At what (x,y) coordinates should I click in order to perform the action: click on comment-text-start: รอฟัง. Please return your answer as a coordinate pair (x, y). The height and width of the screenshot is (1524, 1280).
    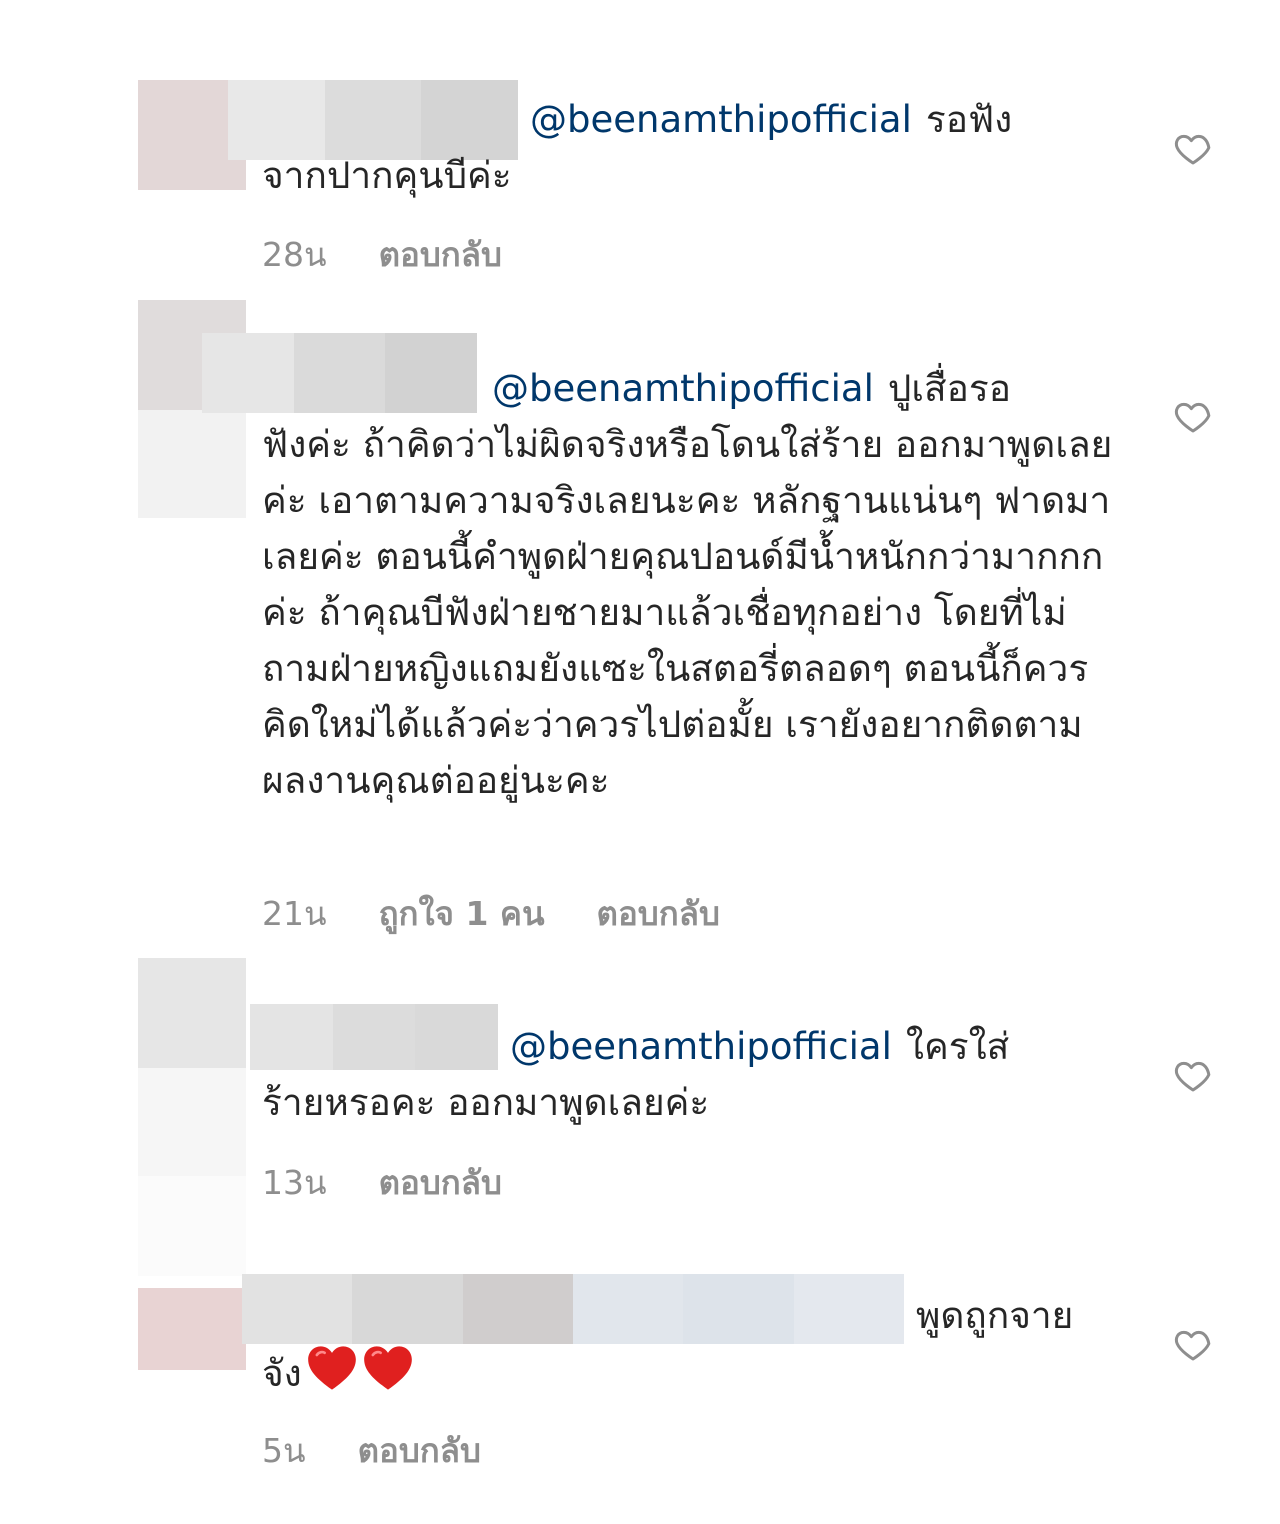
    Looking at the image, I should click on (969, 119).